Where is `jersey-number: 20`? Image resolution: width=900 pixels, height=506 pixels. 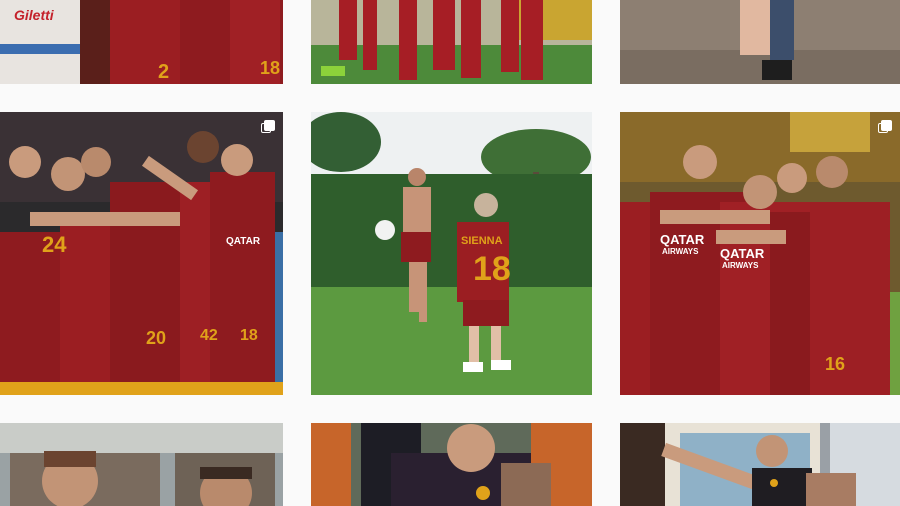
jersey-number: 20 is located at coordinates (156, 338).